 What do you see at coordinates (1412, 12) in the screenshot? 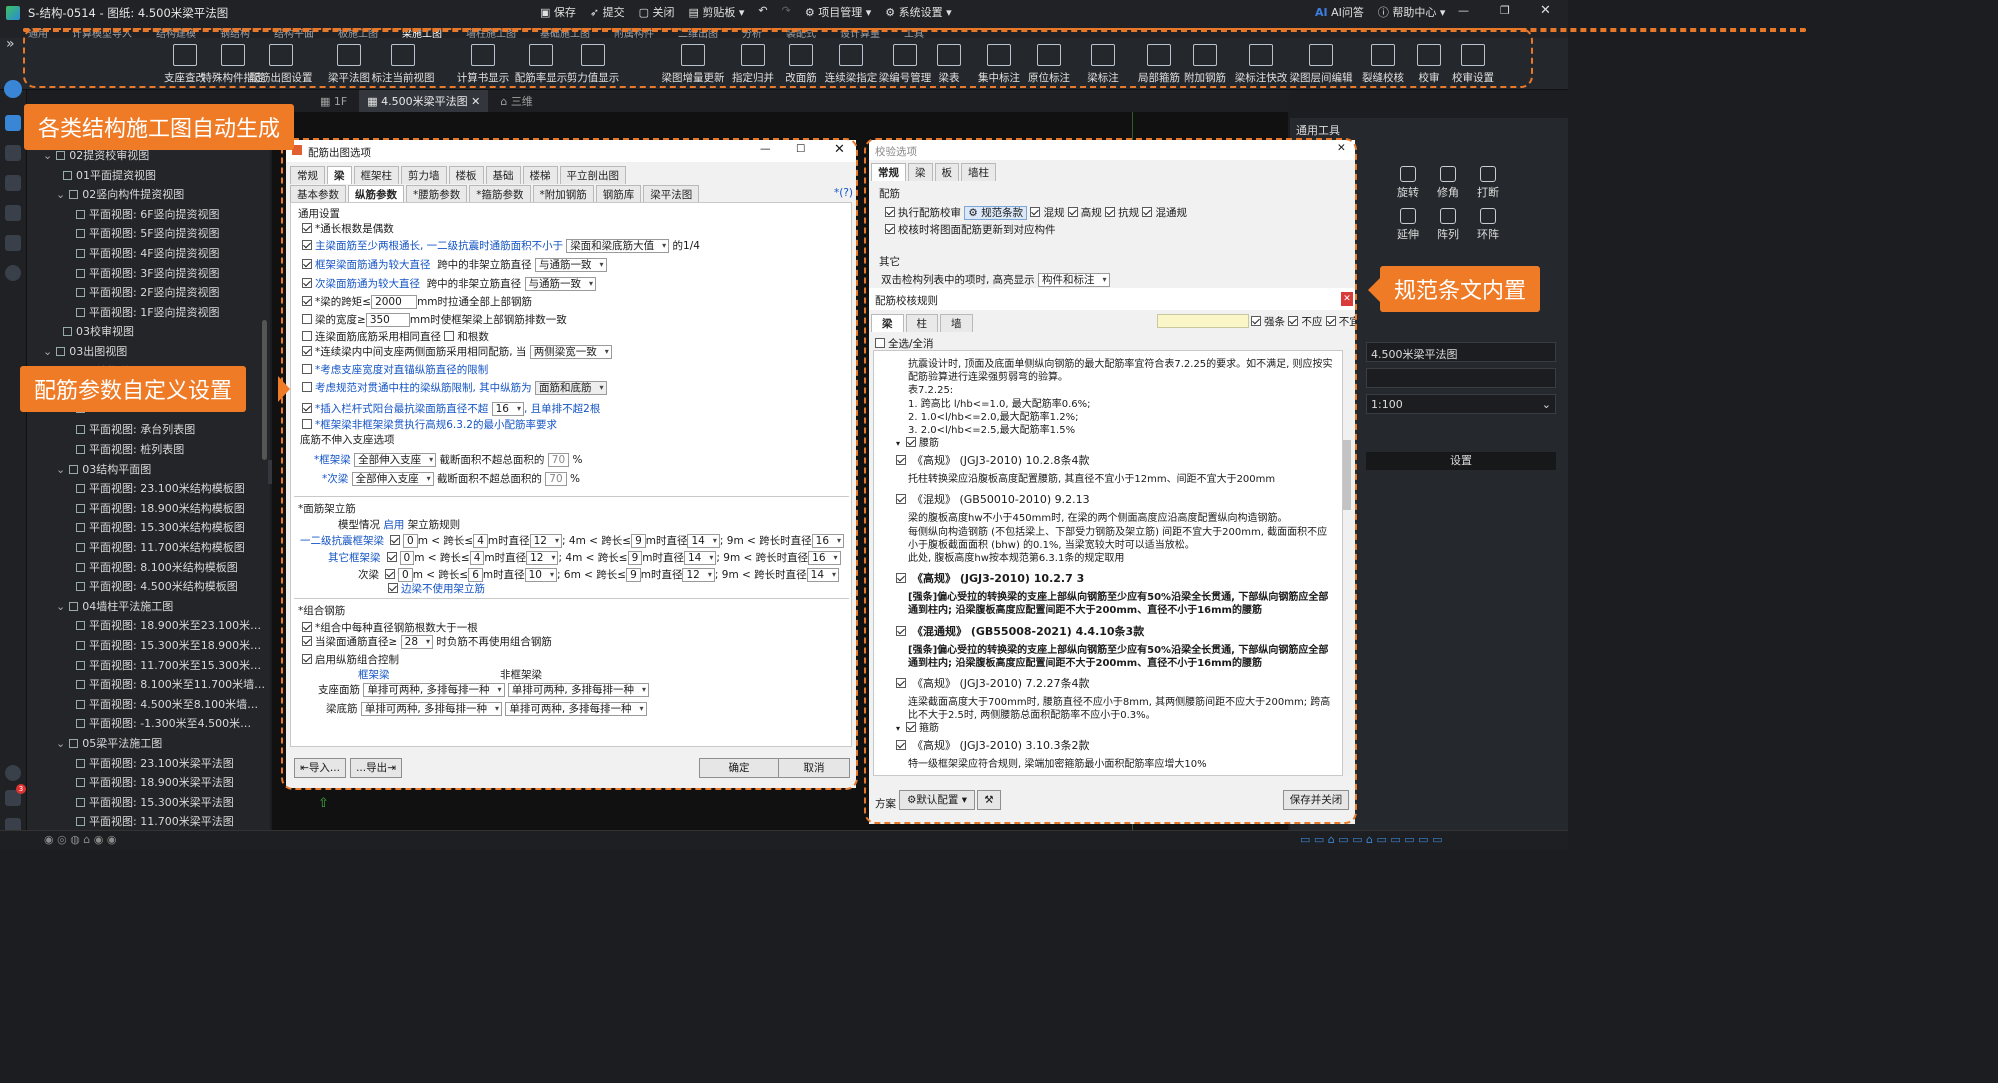
I see `help-button: ⓘ 帮助中心 ▾` at bounding box center [1412, 12].